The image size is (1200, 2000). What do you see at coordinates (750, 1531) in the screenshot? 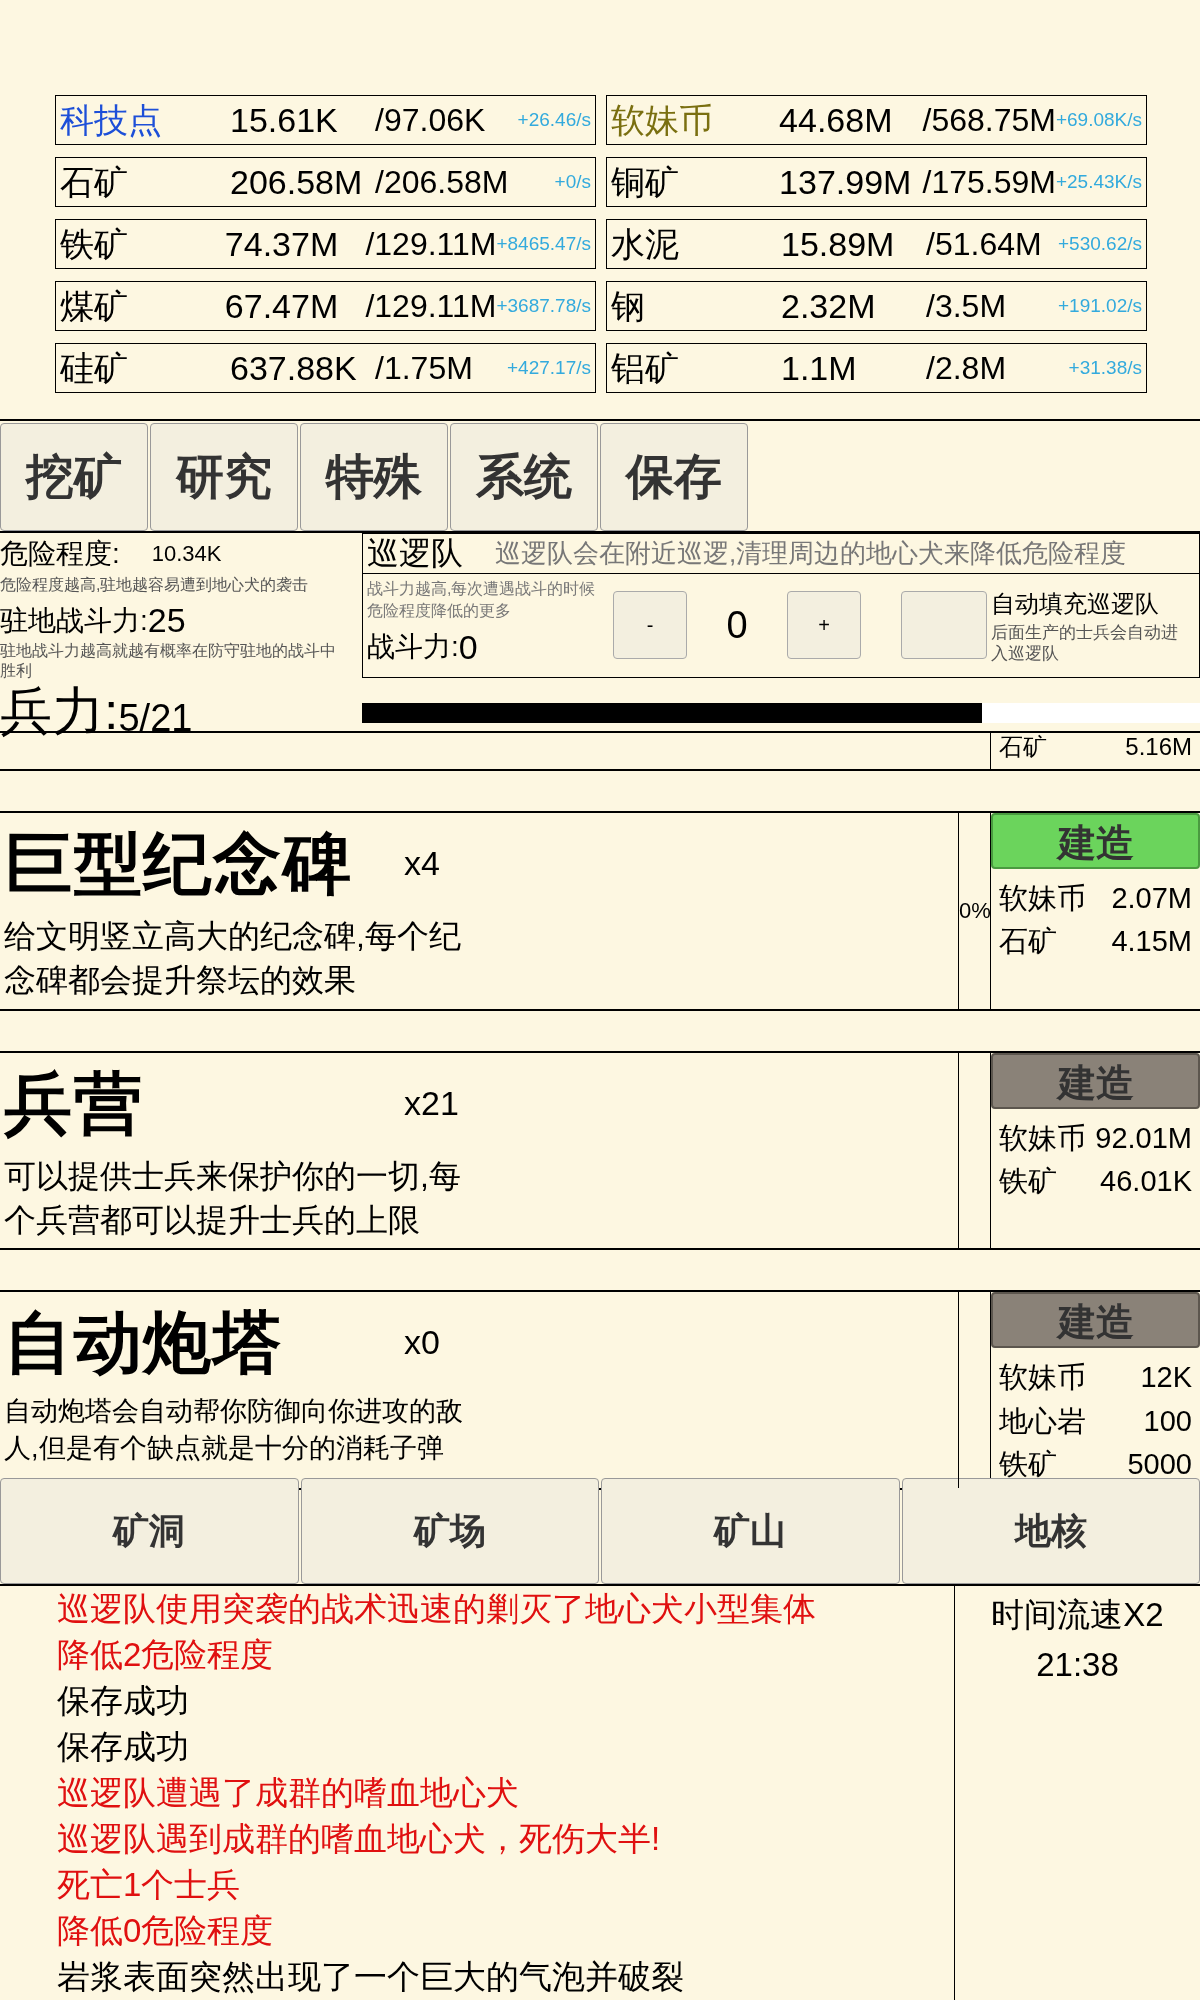
I see `tab: 矿山` at bounding box center [750, 1531].